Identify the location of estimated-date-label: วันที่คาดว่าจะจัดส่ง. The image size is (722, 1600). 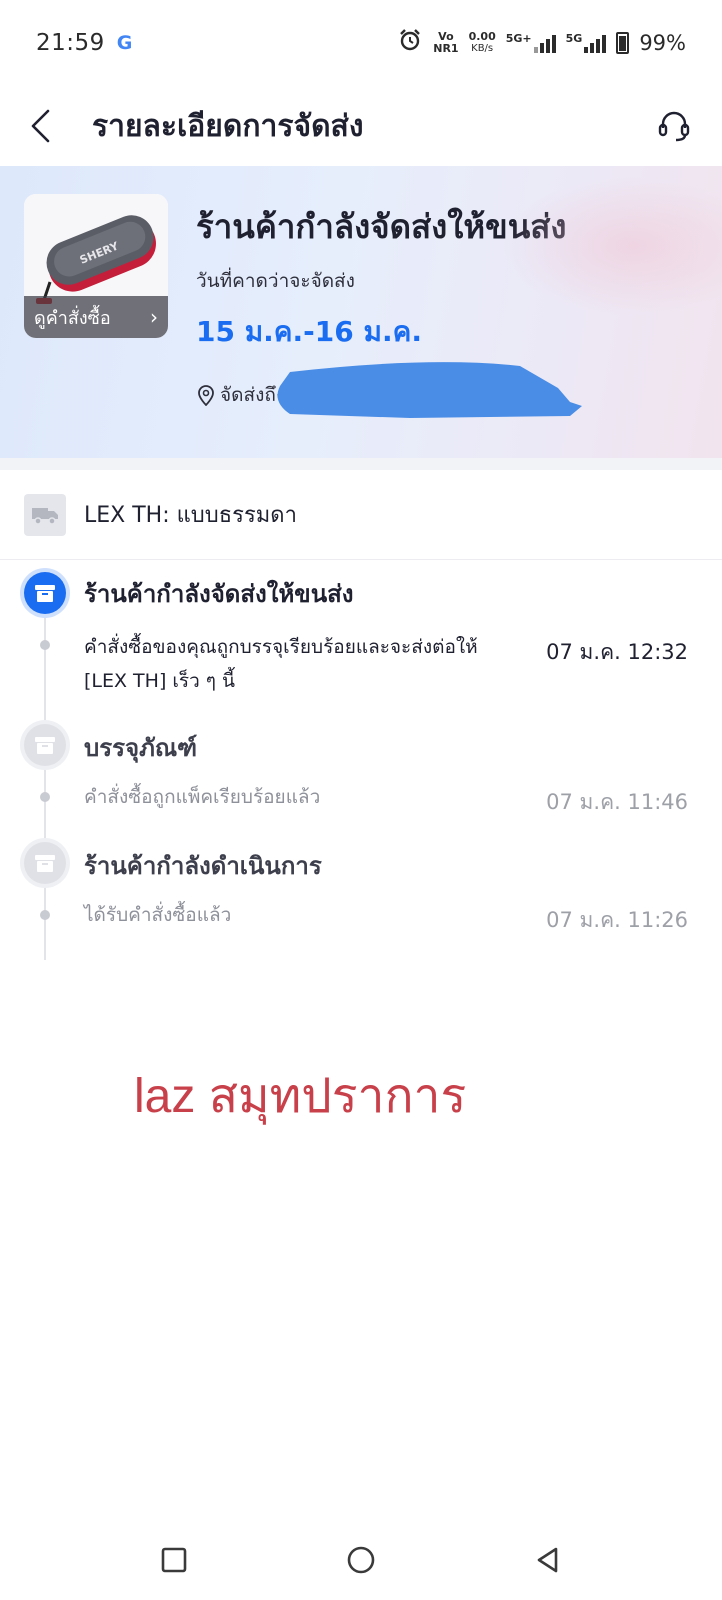
(275, 281).